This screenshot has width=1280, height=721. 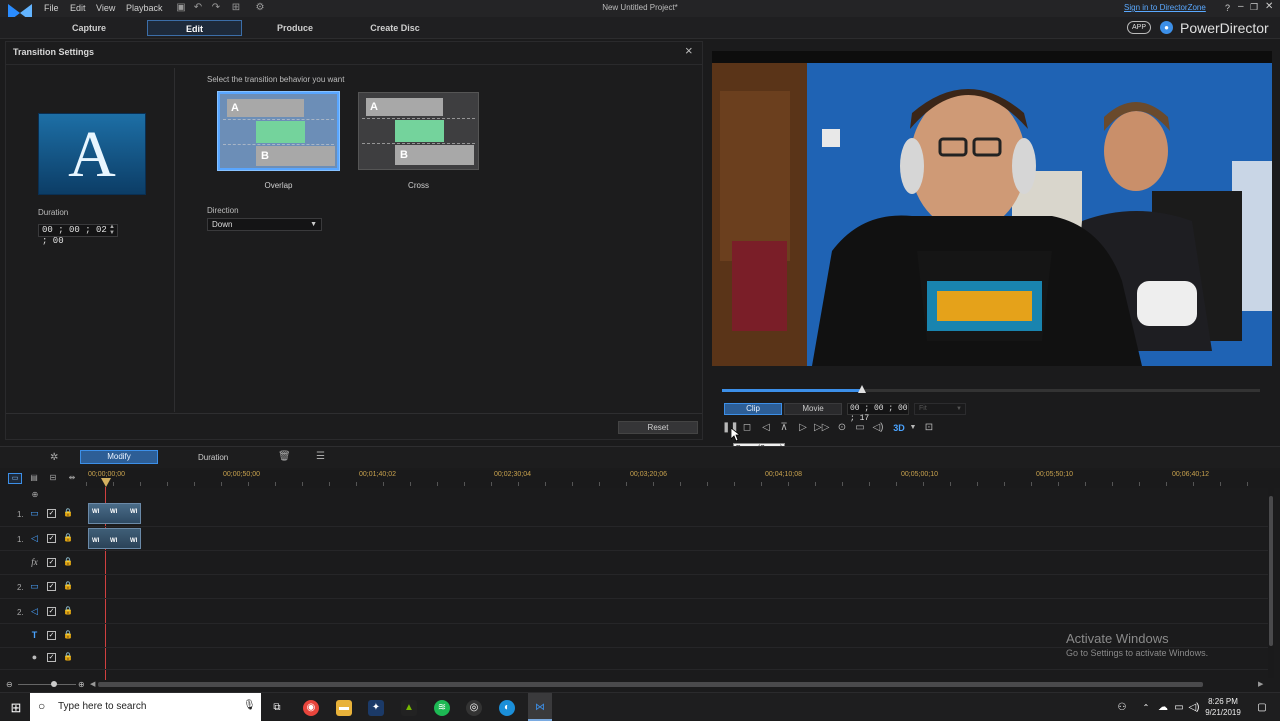 I want to click on track-number: 2., so click(x=20, y=612).